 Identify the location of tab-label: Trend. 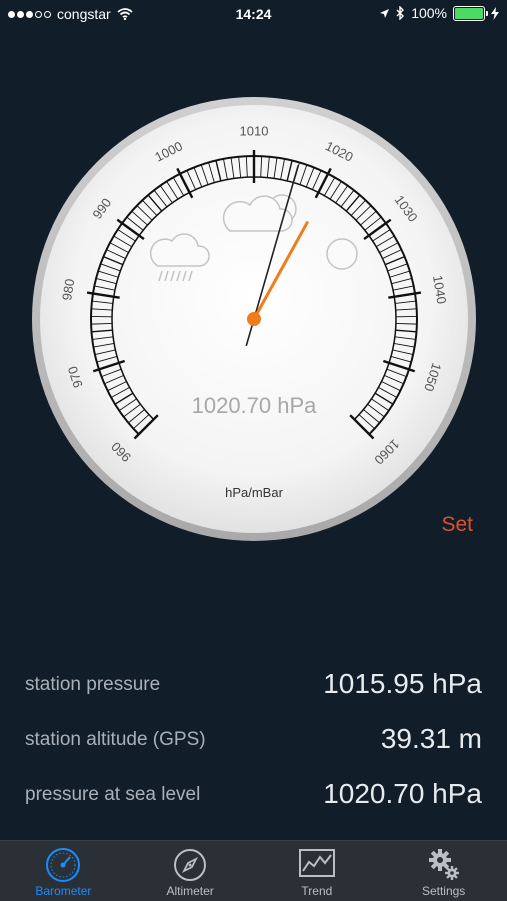
(317, 891).